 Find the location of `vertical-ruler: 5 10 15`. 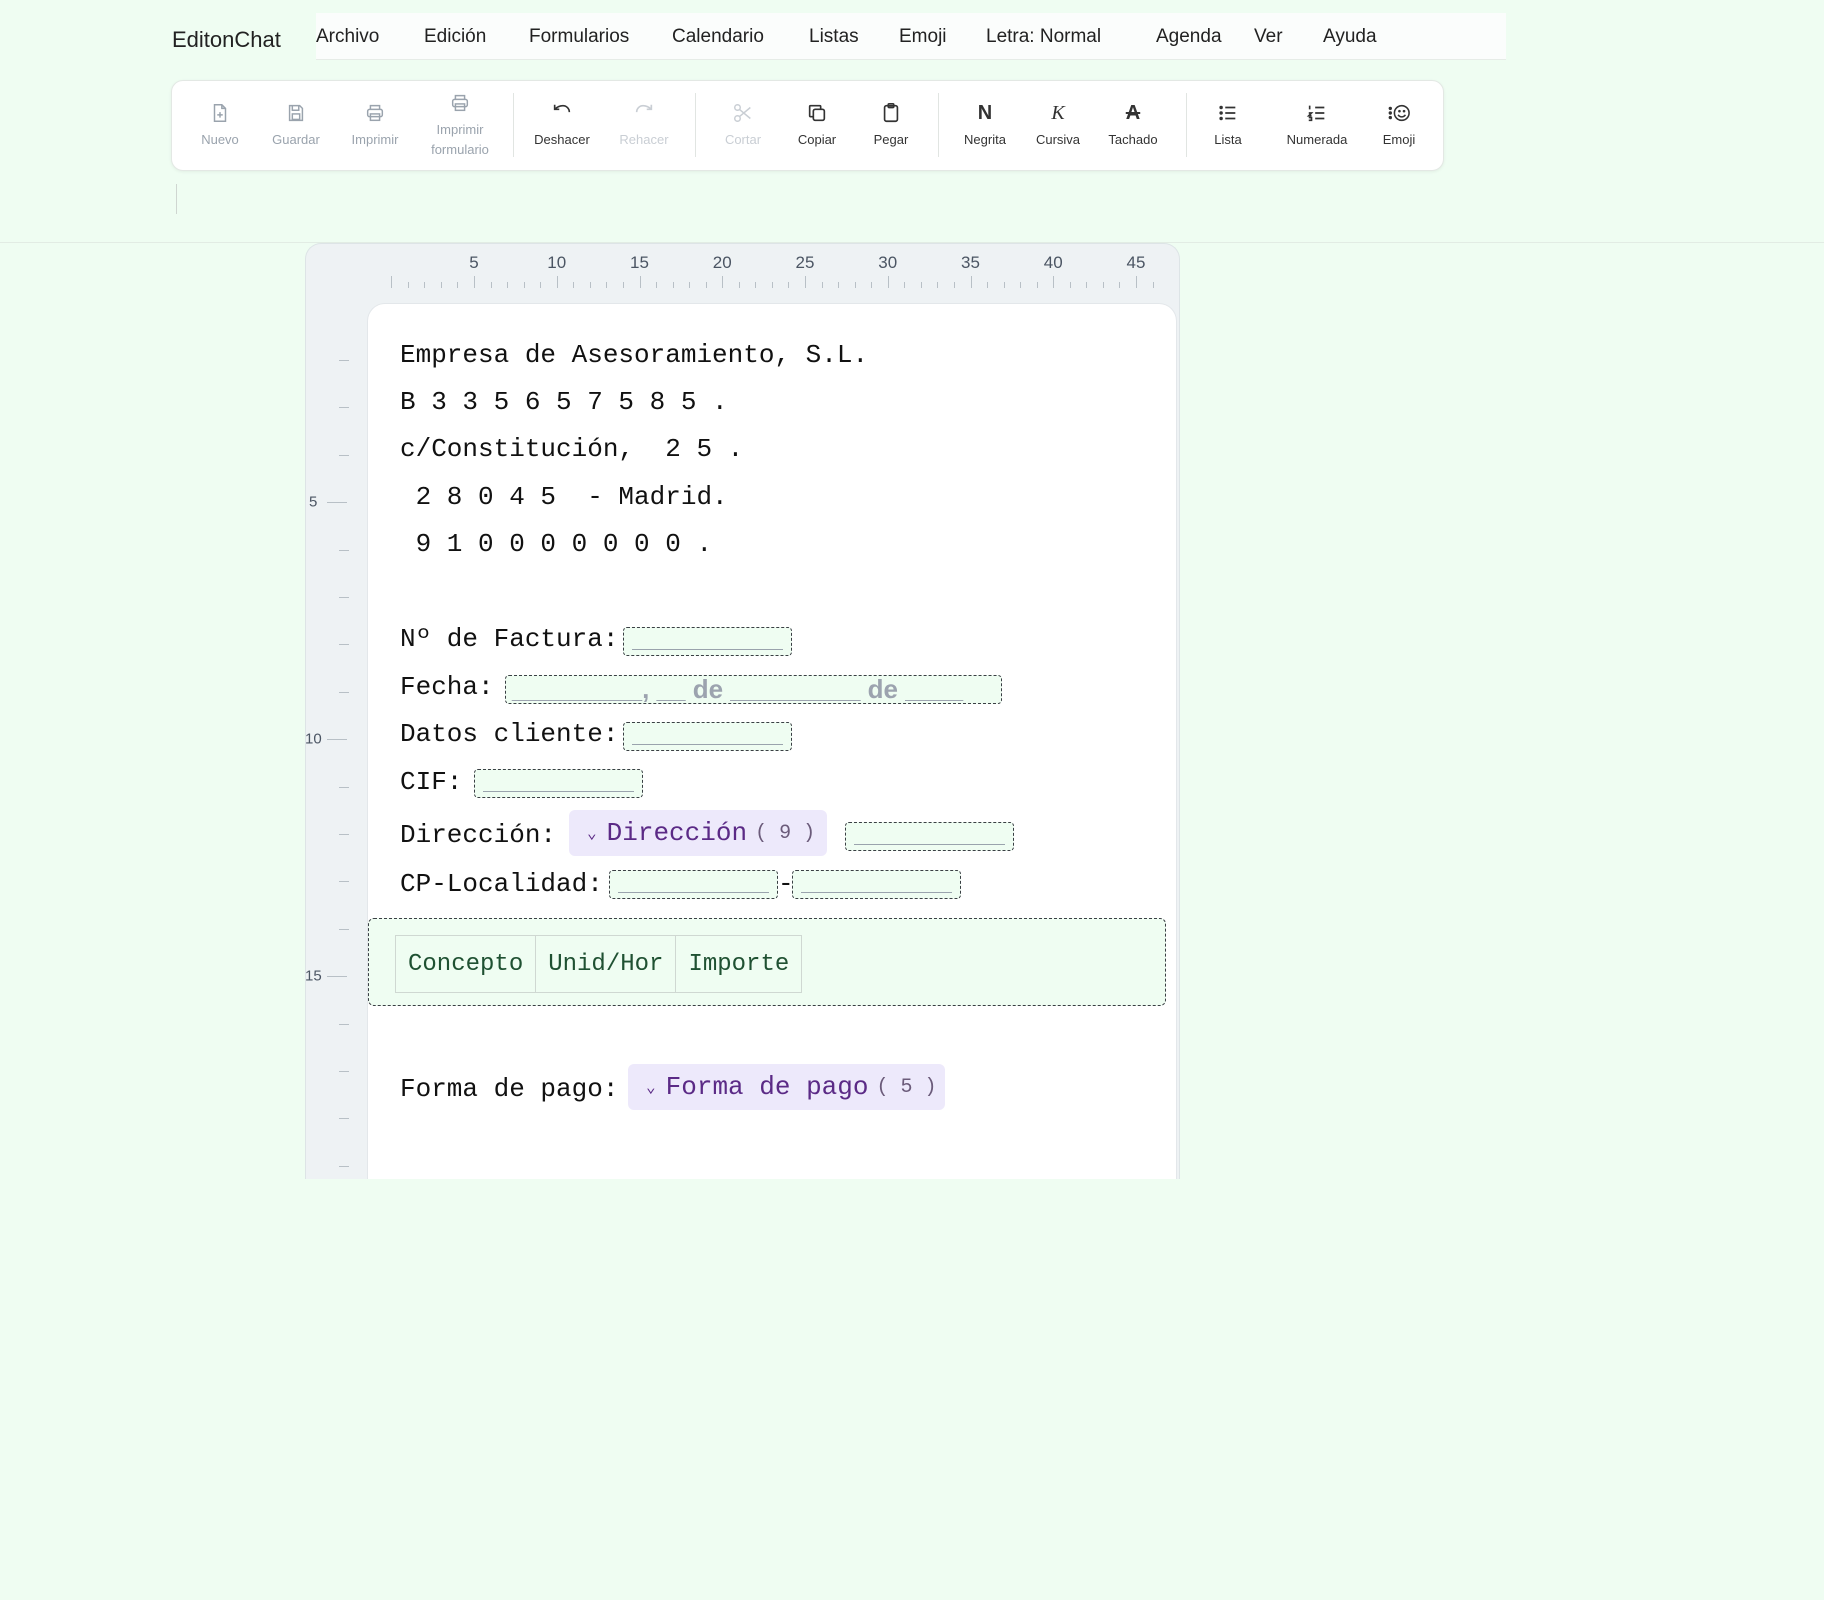

vertical-ruler: 5 10 15 is located at coordinates (328, 734).